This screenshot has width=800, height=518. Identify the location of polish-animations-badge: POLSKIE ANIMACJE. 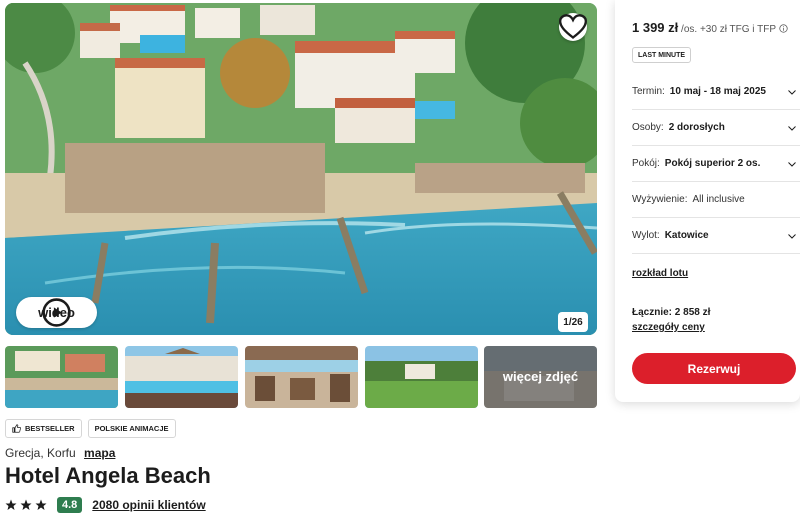
(131, 428).